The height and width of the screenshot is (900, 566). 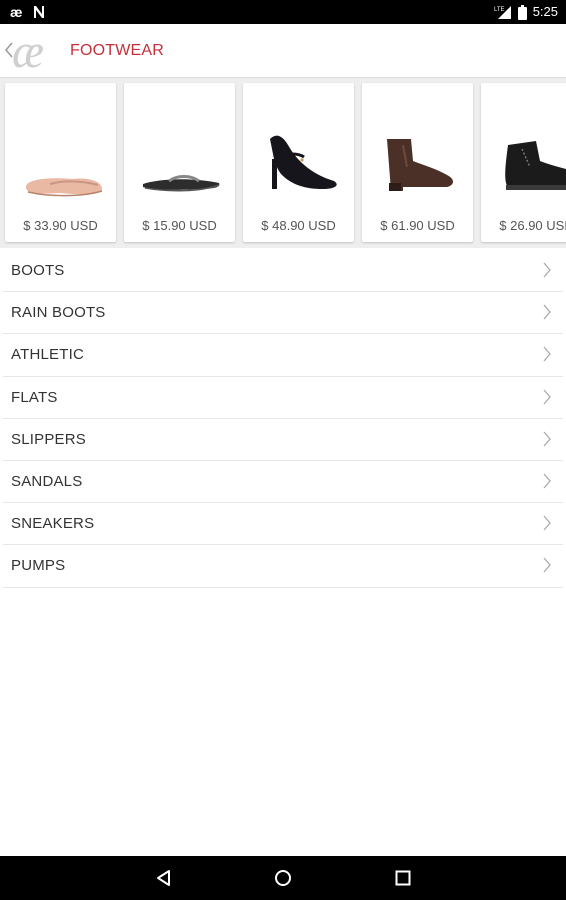 What do you see at coordinates (283, 398) in the screenshot?
I see `category-item-flats: FLATS` at bounding box center [283, 398].